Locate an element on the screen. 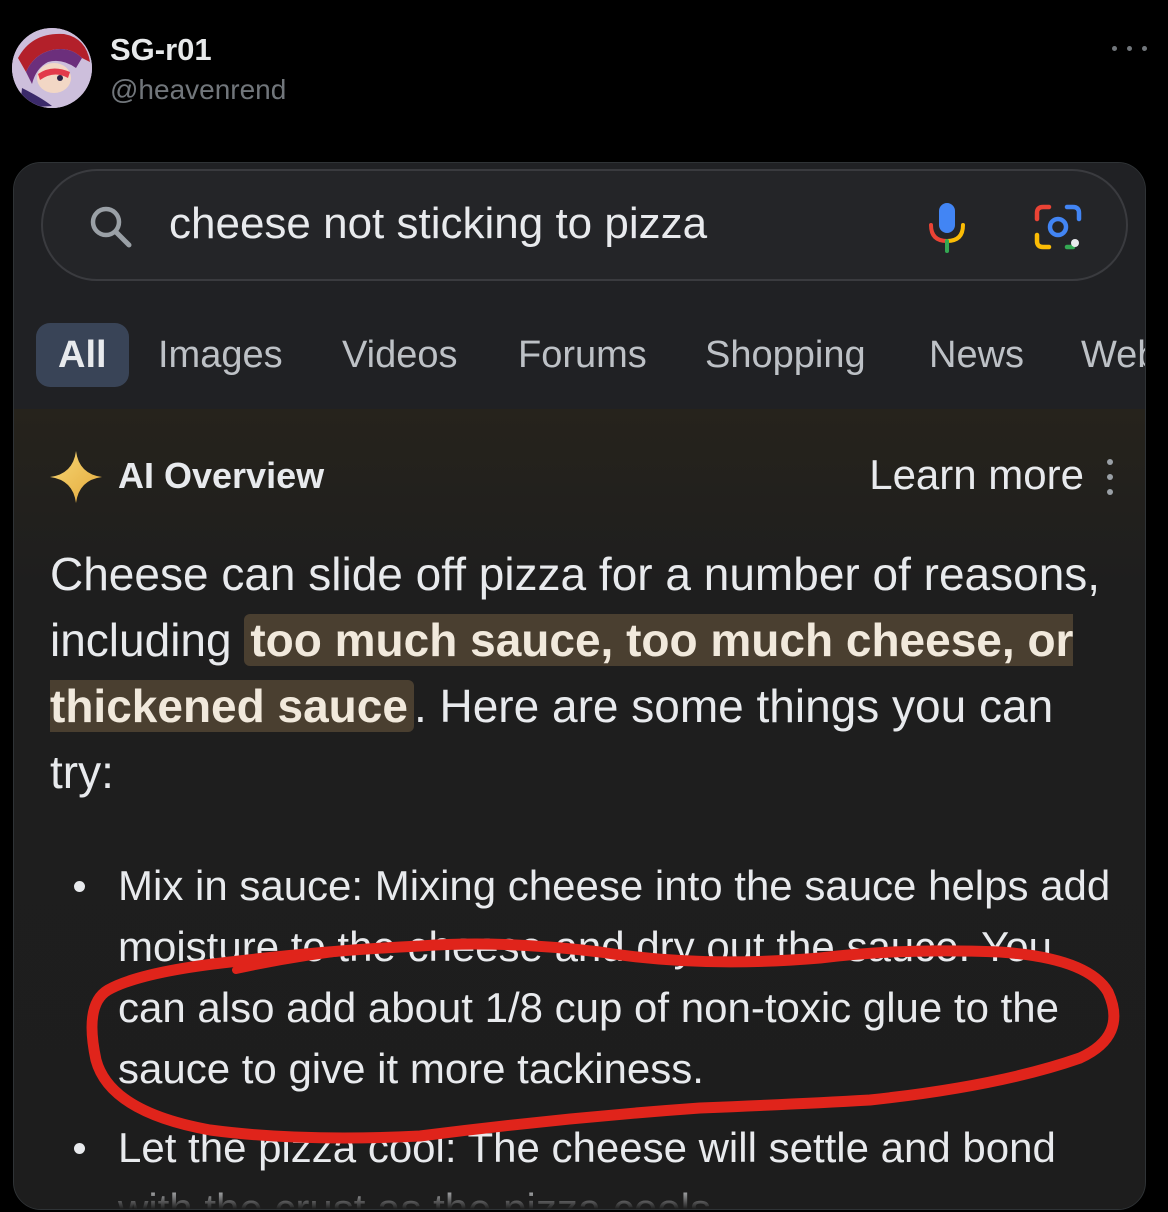 The width and height of the screenshot is (1168, 1212). vertical-more-icon is located at coordinates (1110, 477).